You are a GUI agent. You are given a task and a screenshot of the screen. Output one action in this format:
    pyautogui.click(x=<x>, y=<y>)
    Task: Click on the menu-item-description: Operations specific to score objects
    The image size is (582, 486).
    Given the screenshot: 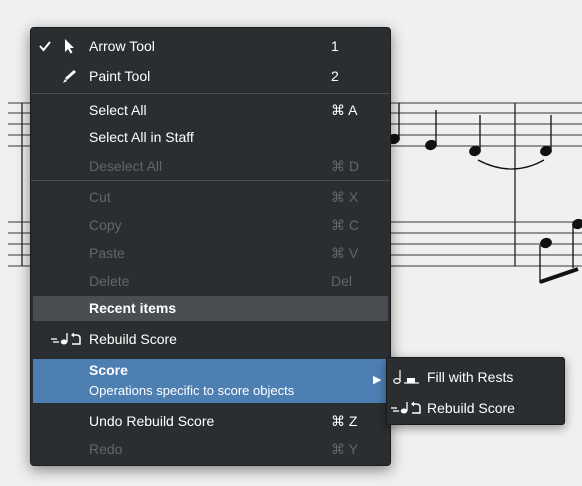 What is the action you would take?
    pyautogui.click(x=192, y=390)
    